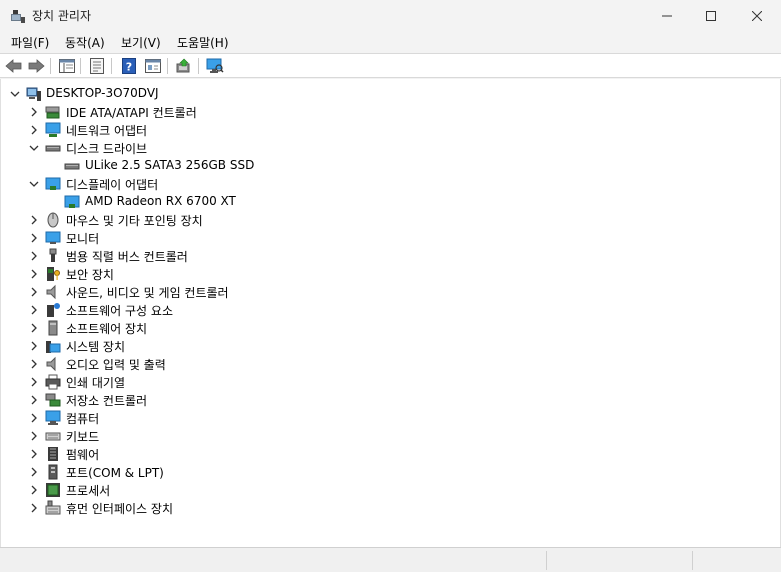 This screenshot has width=781, height=572. Describe the element at coordinates (151, 328) in the screenshot. I see `tree-item-software-device: 소프트웨어 장치` at that location.